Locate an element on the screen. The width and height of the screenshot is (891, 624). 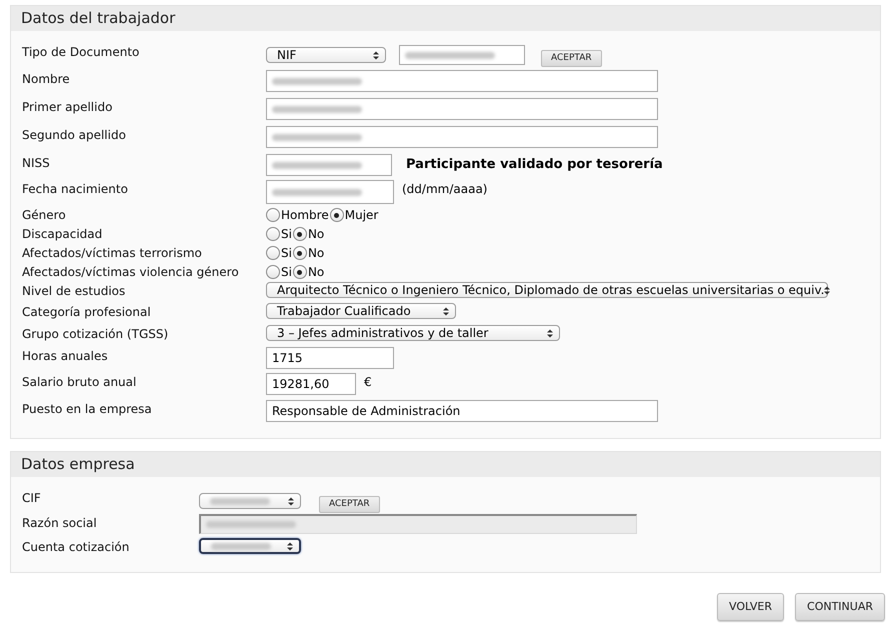
radio-label: Mujer is located at coordinates (361, 215).